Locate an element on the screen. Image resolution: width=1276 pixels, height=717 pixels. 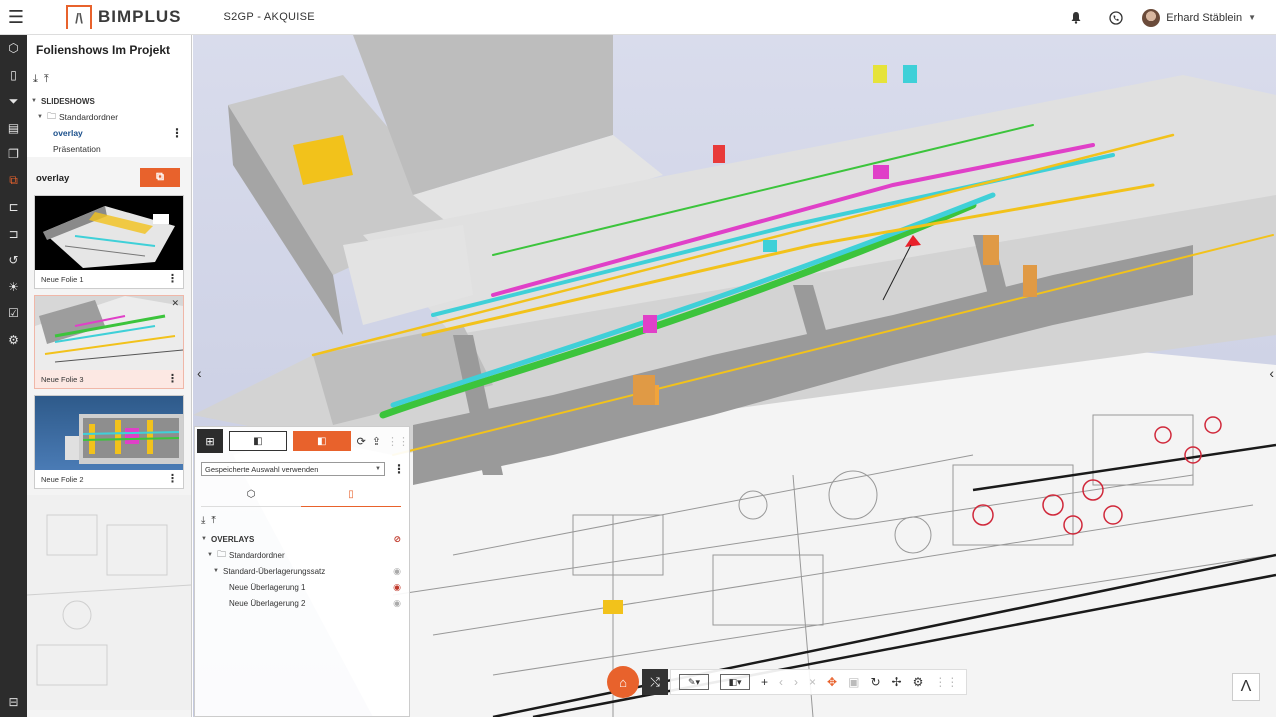
slide-card: Neue Folie 1 ⋮ is located at coordinates (109, 242).